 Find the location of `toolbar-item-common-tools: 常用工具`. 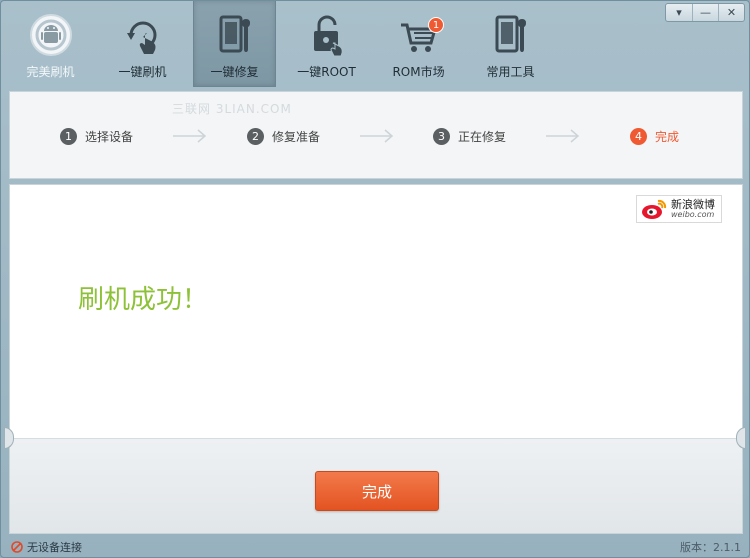

toolbar-item-common-tools: 常用工具 is located at coordinates (510, 44).